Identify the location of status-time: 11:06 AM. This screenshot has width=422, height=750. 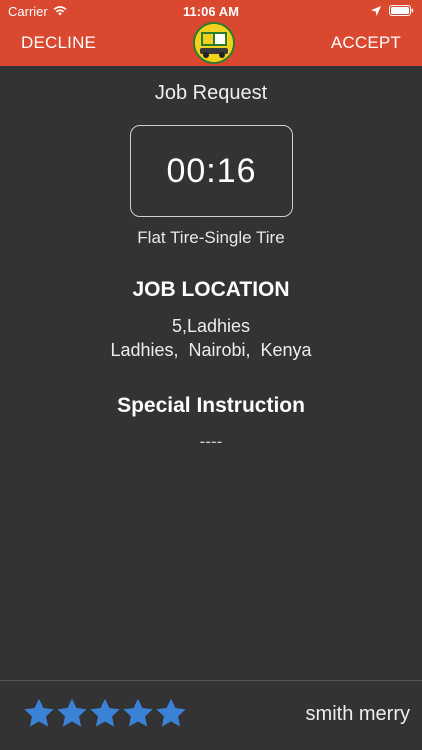
(211, 11).